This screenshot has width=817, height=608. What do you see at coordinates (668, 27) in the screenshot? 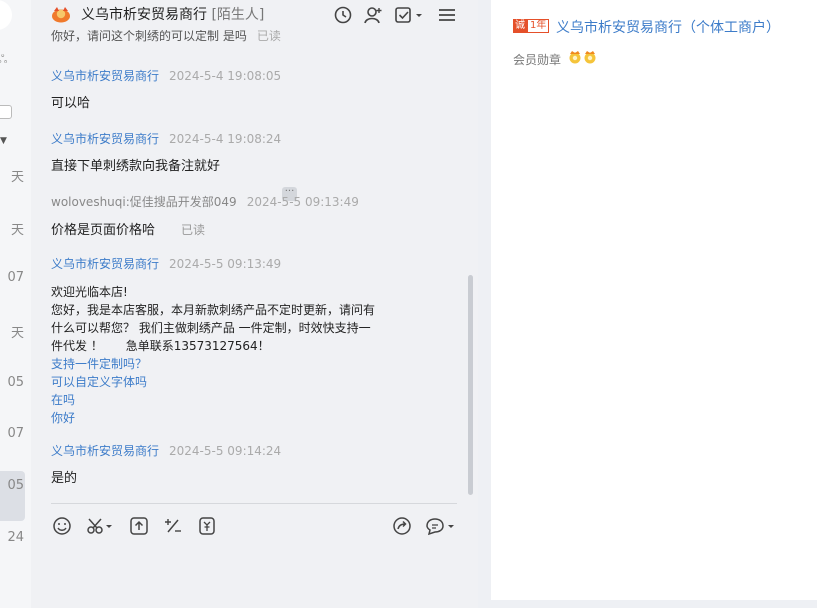
I see `shop-name-link: 义乌市析安贸易商行（个体工商户）` at bounding box center [668, 27].